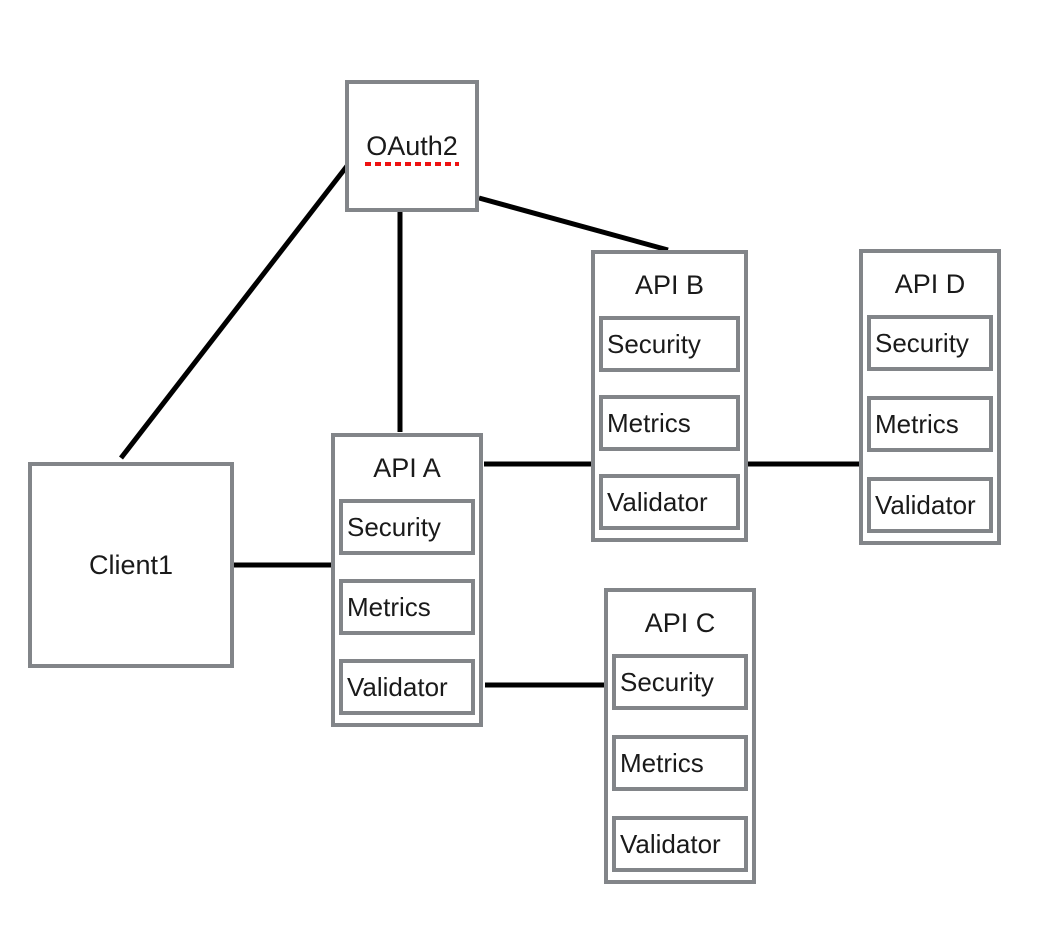  Describe the element at coordinates (649, 423) in the screenshot. I see `node-api-b-part-metrics-label: Metrics` at that location.